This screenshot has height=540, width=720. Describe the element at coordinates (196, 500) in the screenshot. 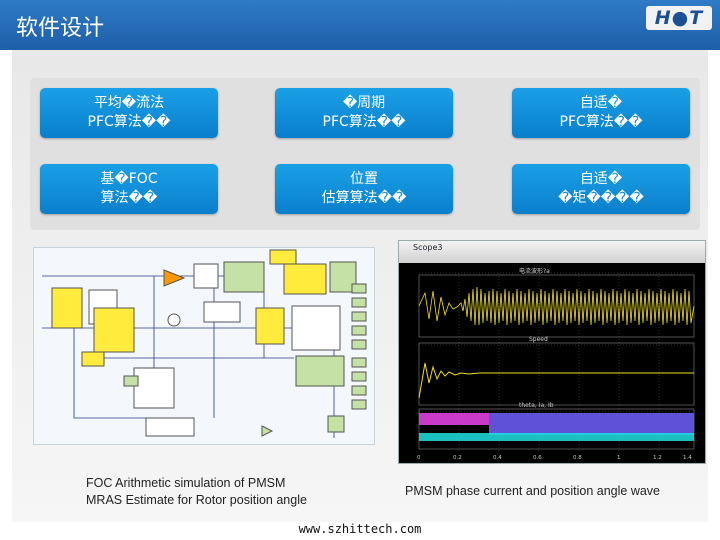

I see `simulation-caption-line2: MRAS Estimate for Rotor position angle` at that location.